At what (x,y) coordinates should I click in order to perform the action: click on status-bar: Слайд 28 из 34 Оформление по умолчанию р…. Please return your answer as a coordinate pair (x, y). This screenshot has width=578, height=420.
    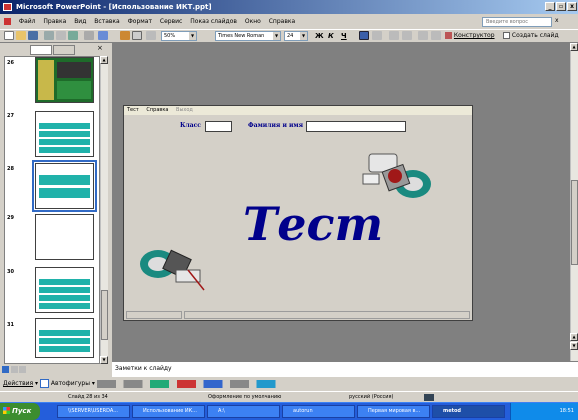
    Looking at the image, I should click on (289, 396).